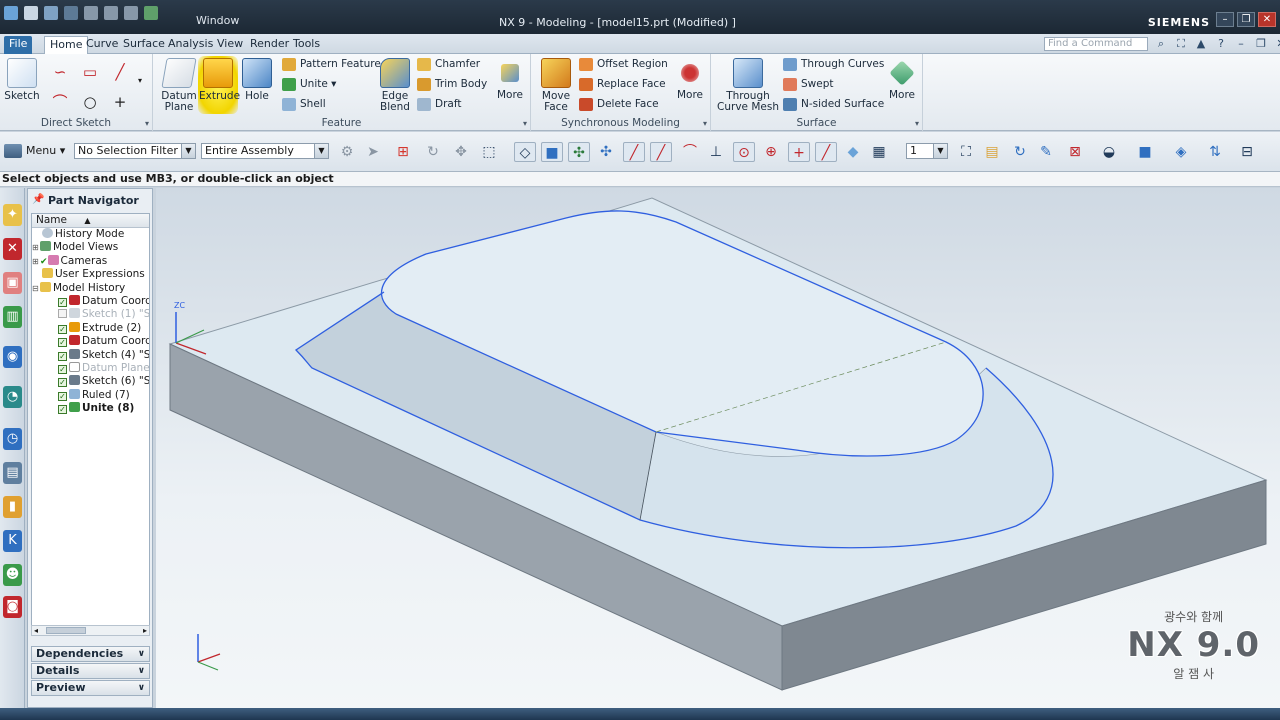  Describe the element at coordinates (36, 630) in the screenshot. I see `scroll-left-icon: ◂` at that location.